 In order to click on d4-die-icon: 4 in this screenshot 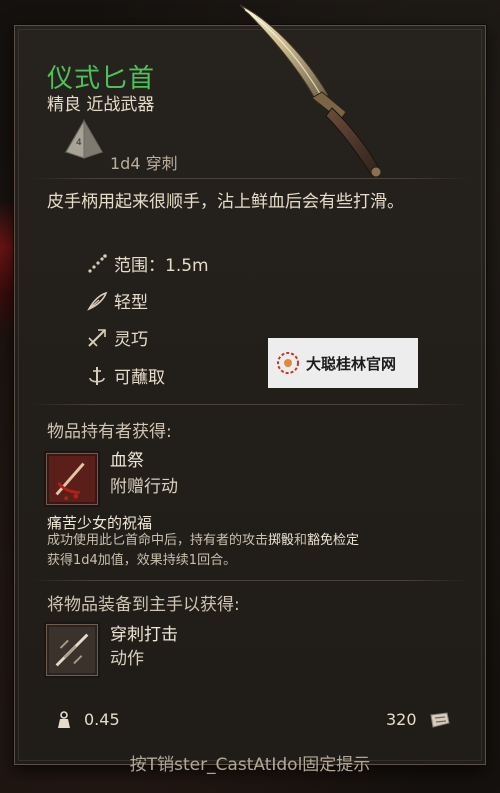, I will do `click(84, 139)`.